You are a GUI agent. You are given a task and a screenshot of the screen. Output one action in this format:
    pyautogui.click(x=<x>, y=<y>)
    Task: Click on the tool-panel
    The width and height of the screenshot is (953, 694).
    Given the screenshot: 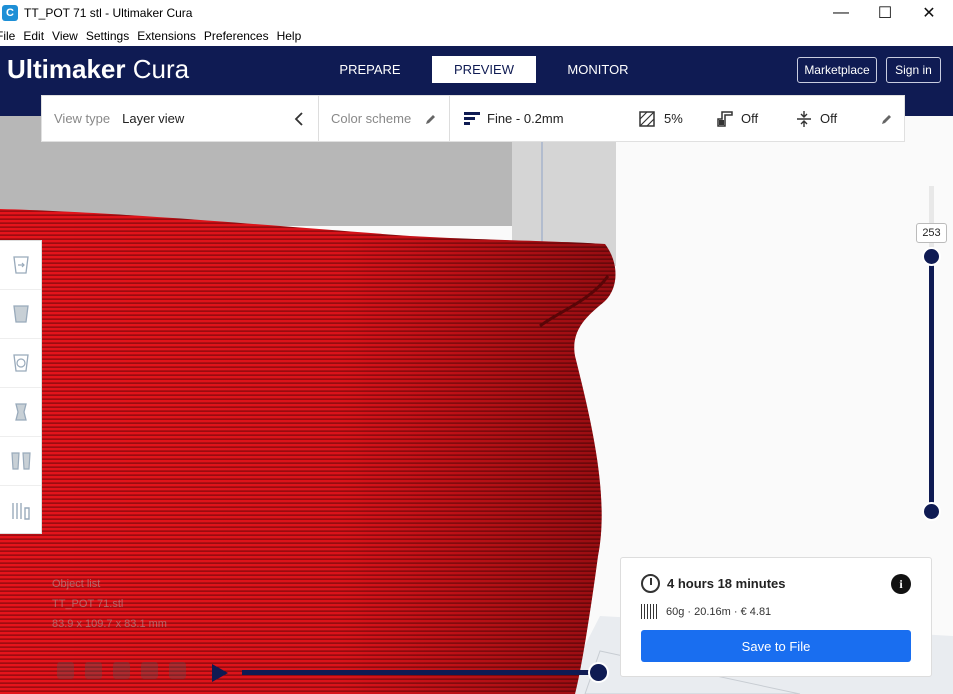 What is the action you would take?
    pyautogui.click(x=21, y=387)
    